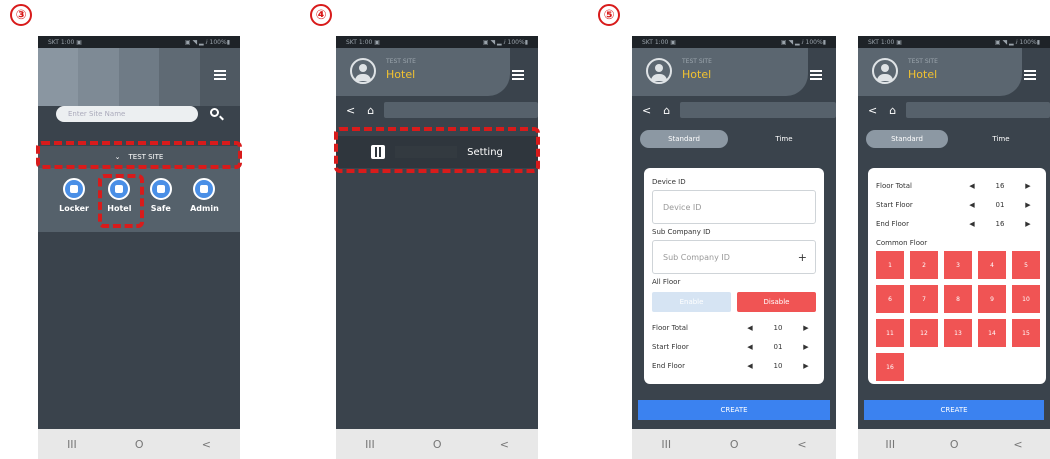 This screenshot has height=459, width=1050. What do you see at coordinates (437, 150) in the screenshot?
I see `highlight-setting-item` at bounding box center [437, 150].